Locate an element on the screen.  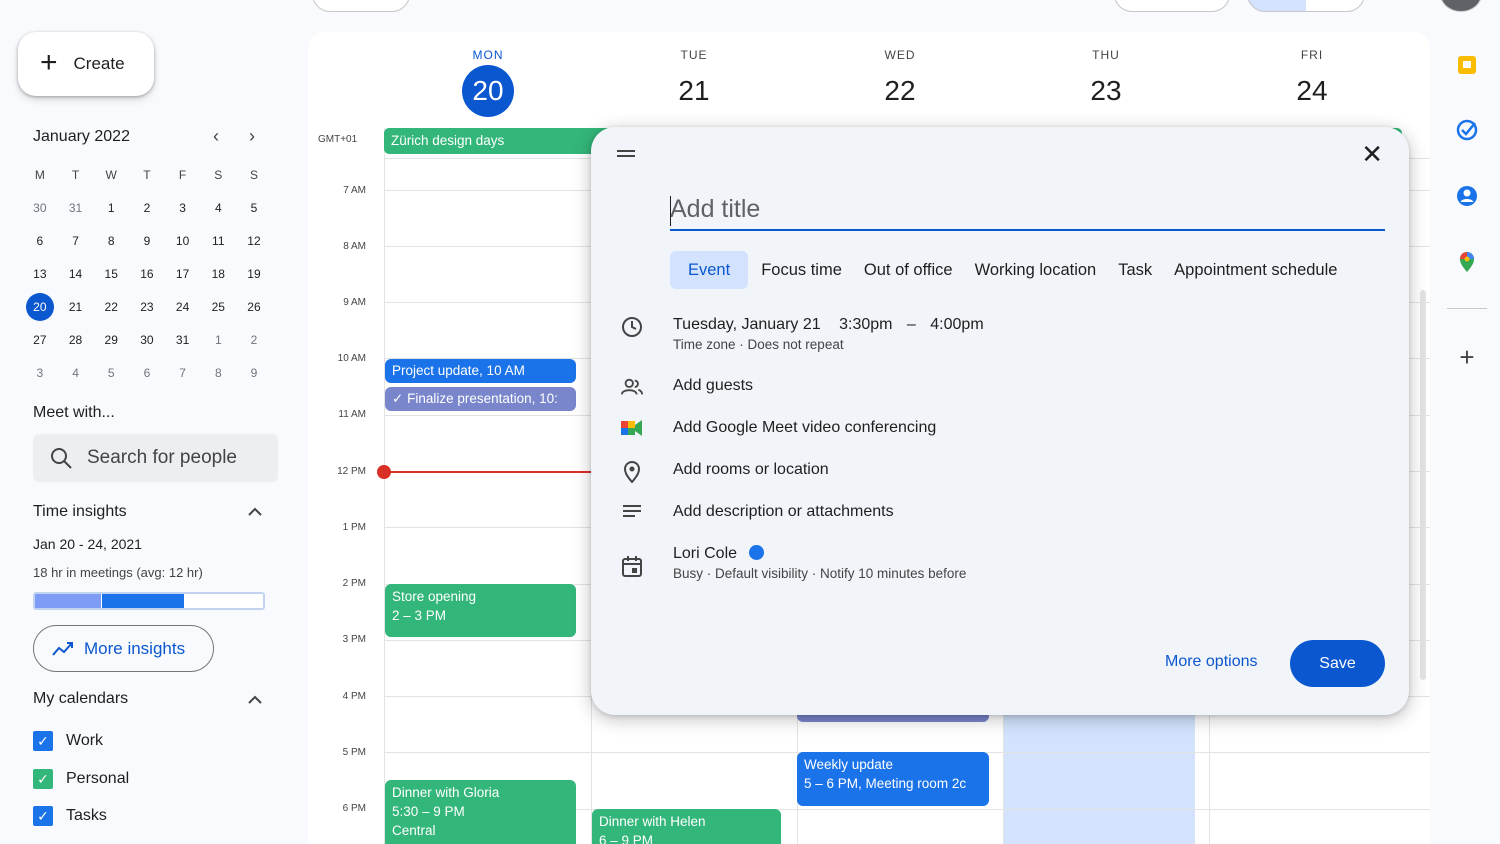
tab-working-location: Working location is located at coordinates (1036, 270).